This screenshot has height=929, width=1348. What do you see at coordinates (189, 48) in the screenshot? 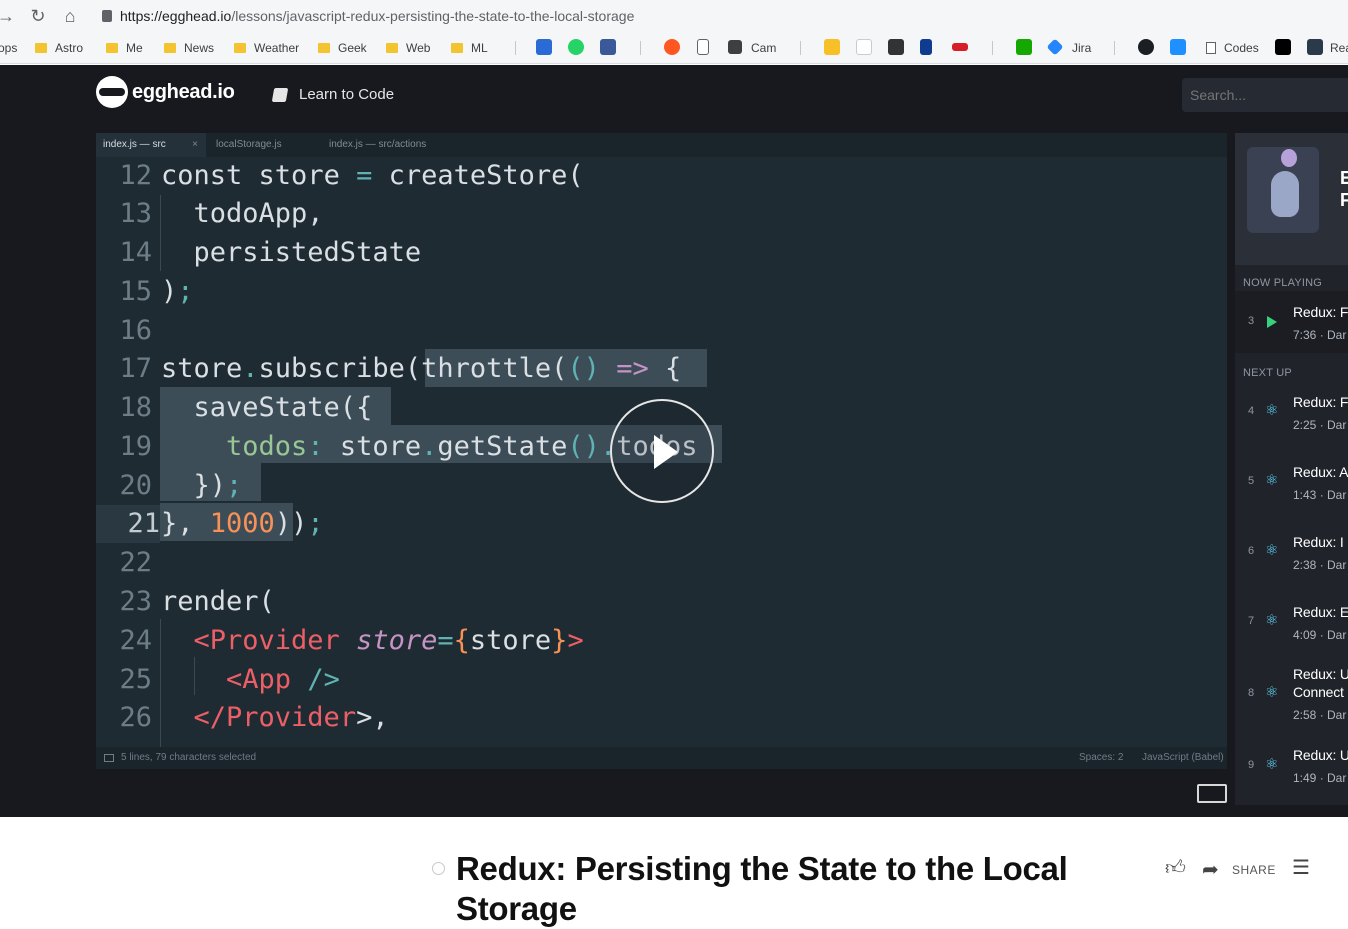
I see `bookmark-news: News` at bounding box center [189, 48].